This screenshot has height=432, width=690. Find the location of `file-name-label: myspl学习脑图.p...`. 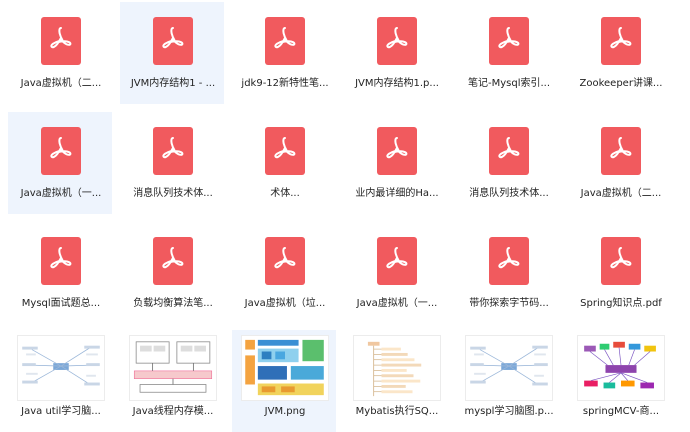

file-name-label: myspl学习脑图.p... is located at coordinates (509, 411).